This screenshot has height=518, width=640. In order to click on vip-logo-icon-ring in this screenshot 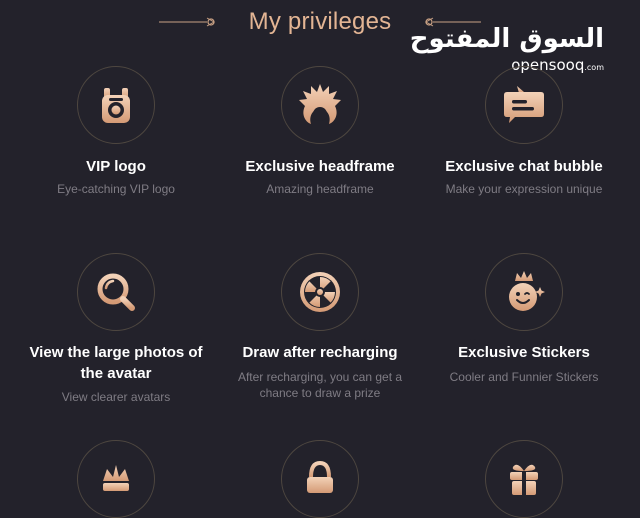, I will do `click(116, 105)`.